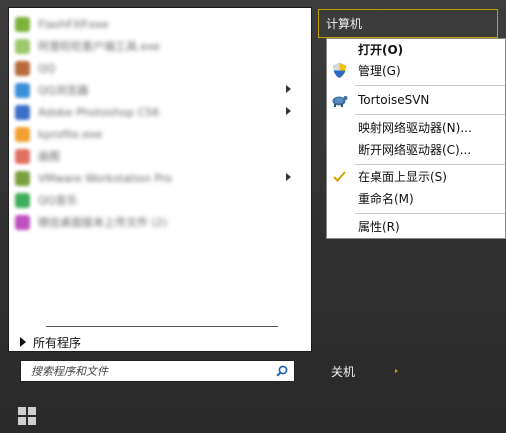  Describe the element at coordinates (343, 371) in the screenshot. I see `shutdown-label: 关机` at that location.